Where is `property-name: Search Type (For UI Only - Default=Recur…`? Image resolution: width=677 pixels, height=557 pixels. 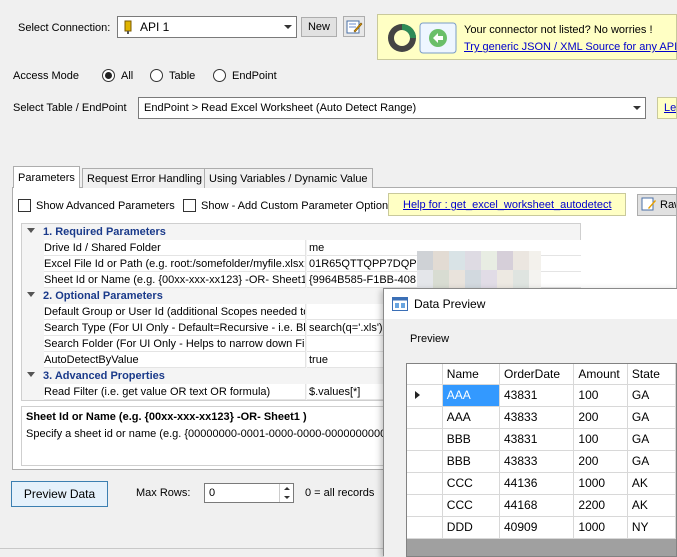
property-name: Search Type (For UI Only - Default=Recur… is located at coordinates (175, 328).